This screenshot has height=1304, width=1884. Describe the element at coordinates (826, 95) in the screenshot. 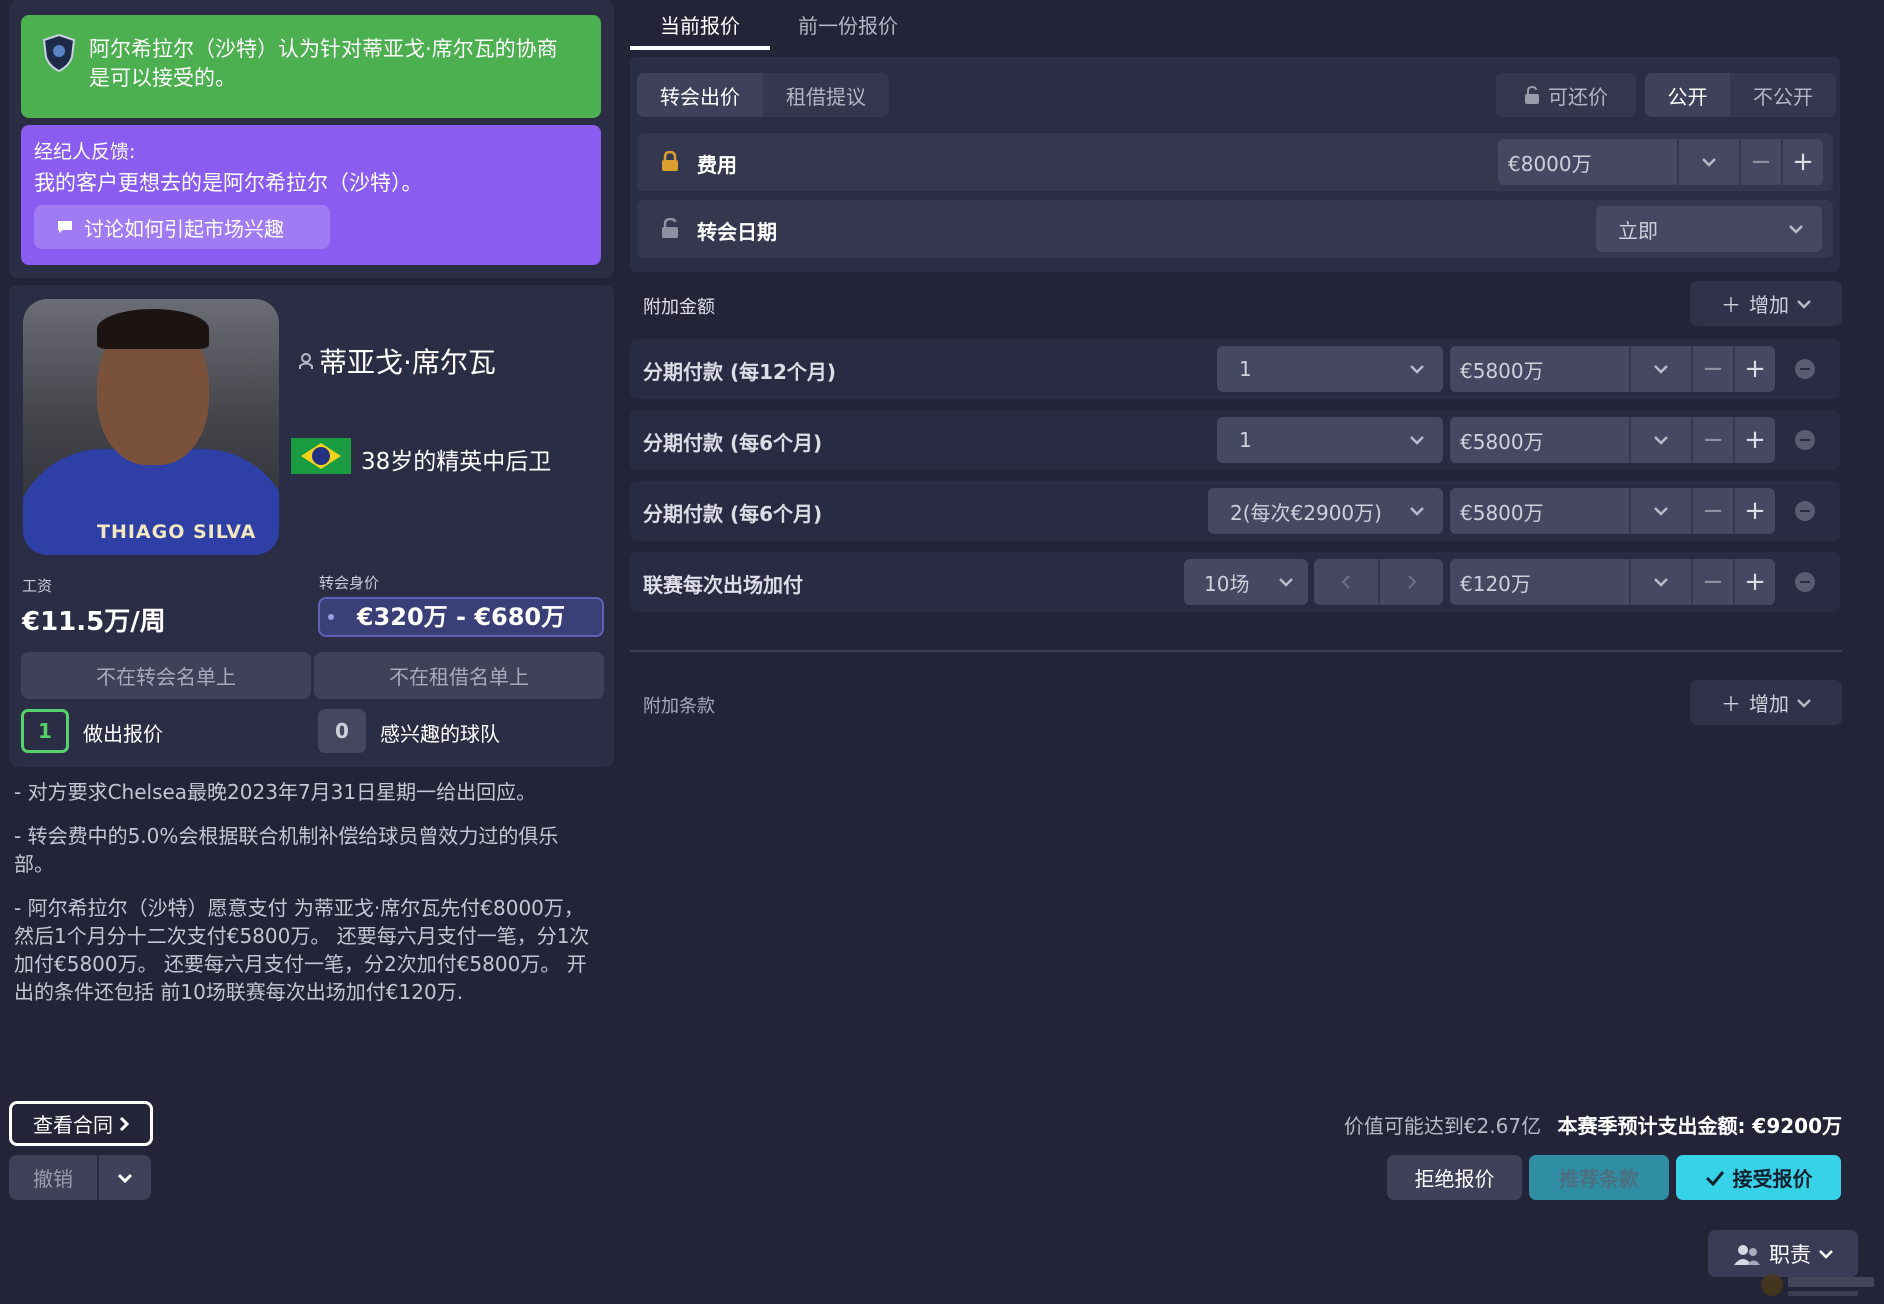

I see `loan-offer-toggle: 租借提议` at that location.